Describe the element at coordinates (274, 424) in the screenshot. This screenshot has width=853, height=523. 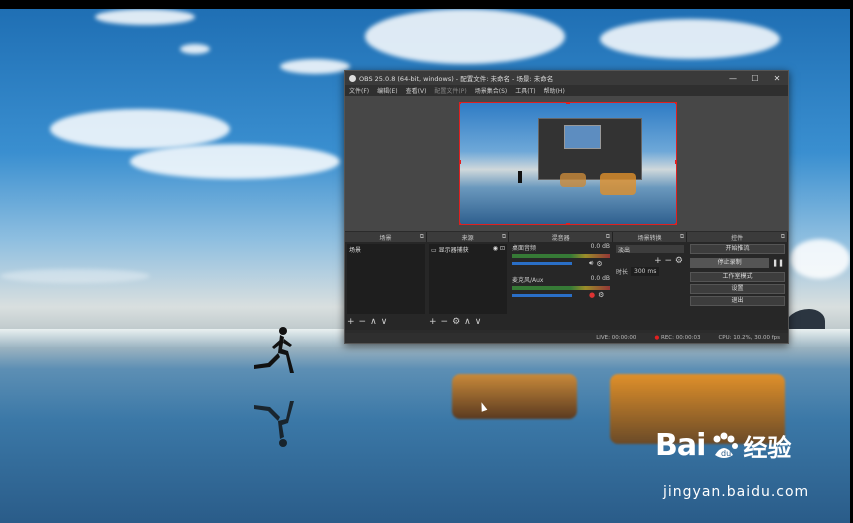
I see `runner-reflection` at that location.